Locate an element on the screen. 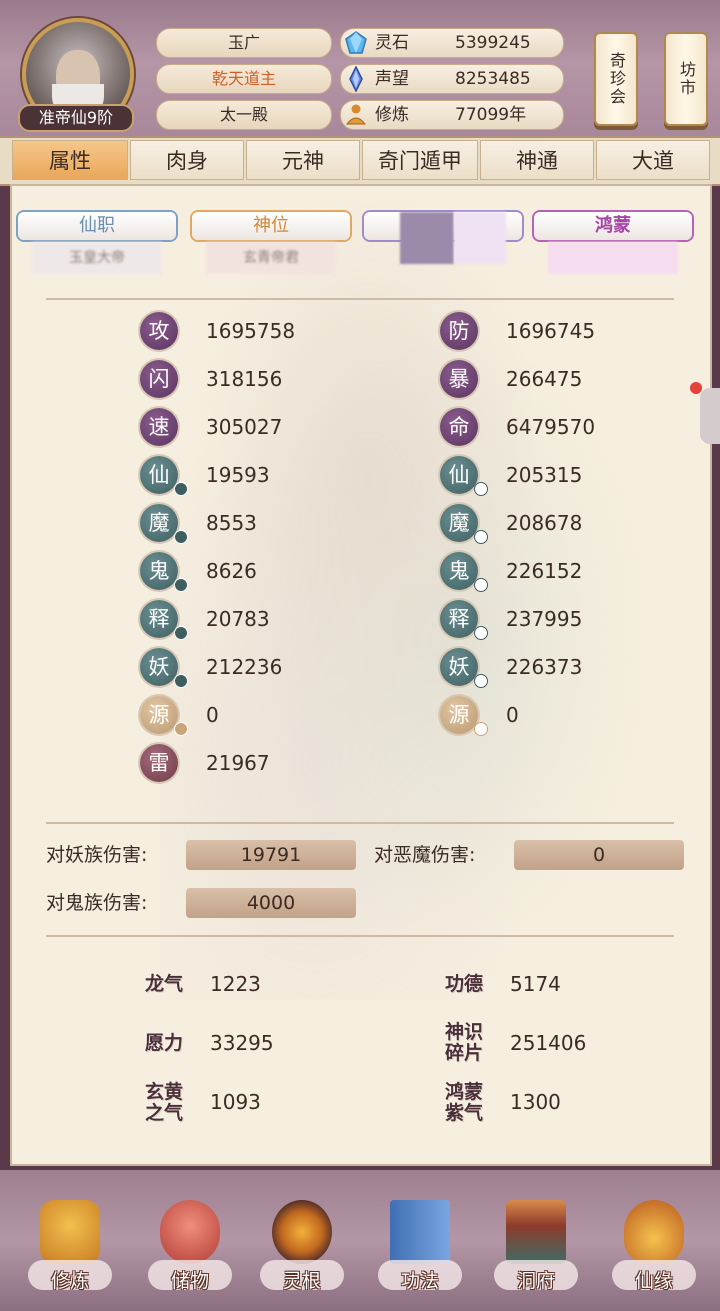  nav-label: 储物 is located at coordinates (189, 1281).